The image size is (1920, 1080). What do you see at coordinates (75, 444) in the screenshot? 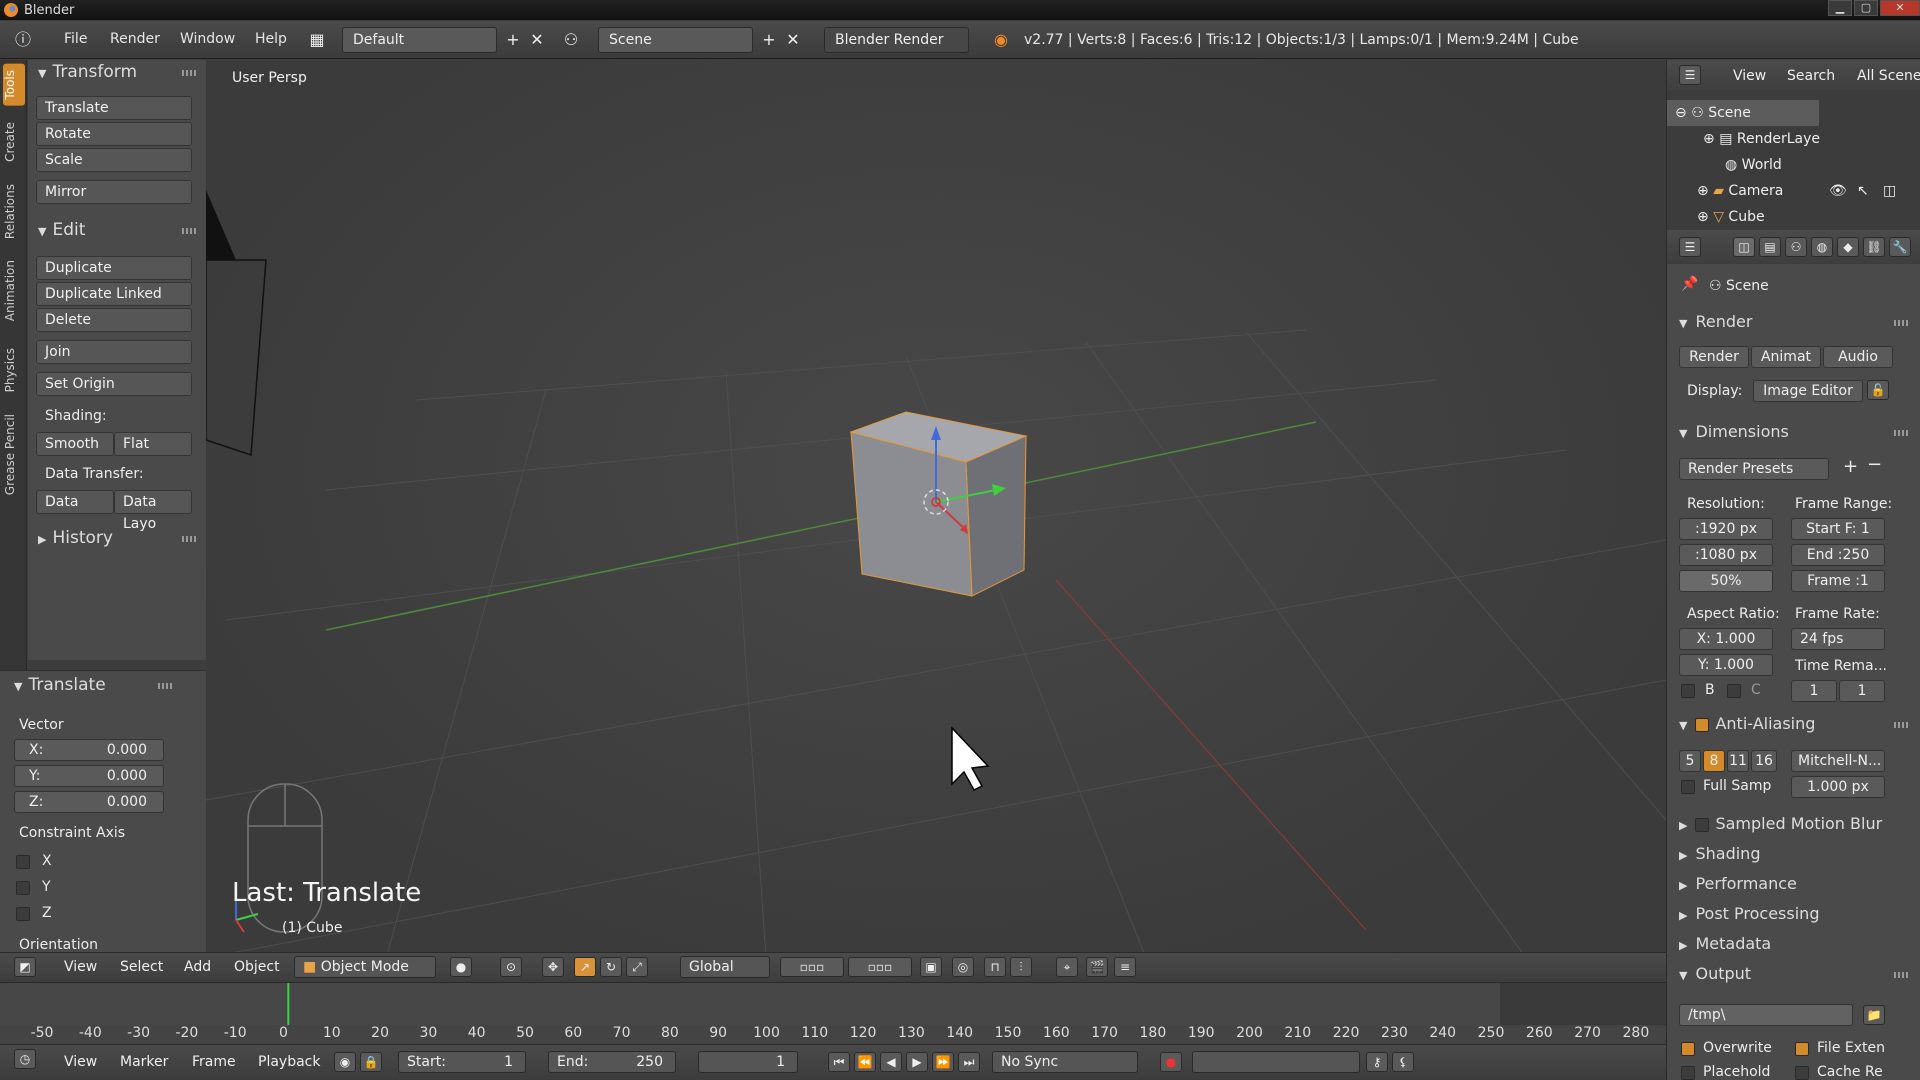
I see `shade-smooth-button: Smooth` at bounding box center [75, 444].